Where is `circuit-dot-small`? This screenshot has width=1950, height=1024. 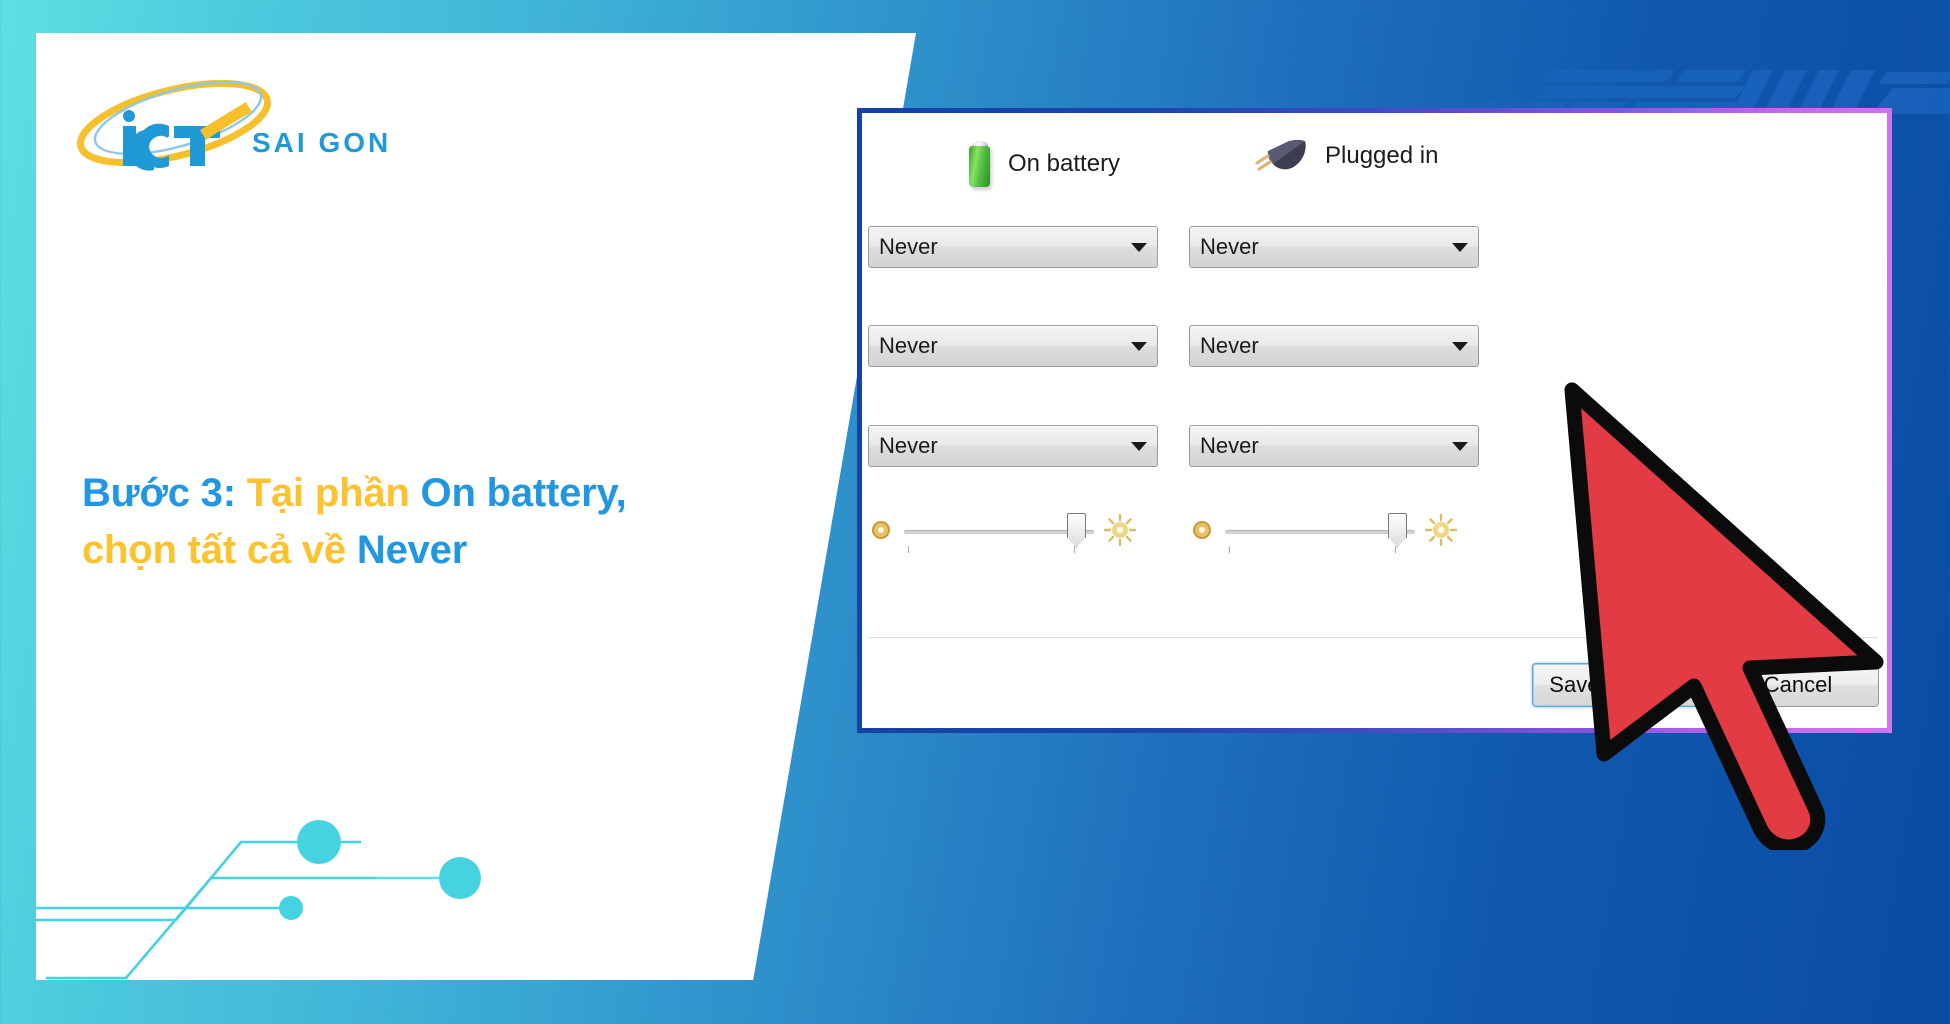
circuit-dot-small is located at coordinates (291, 908).